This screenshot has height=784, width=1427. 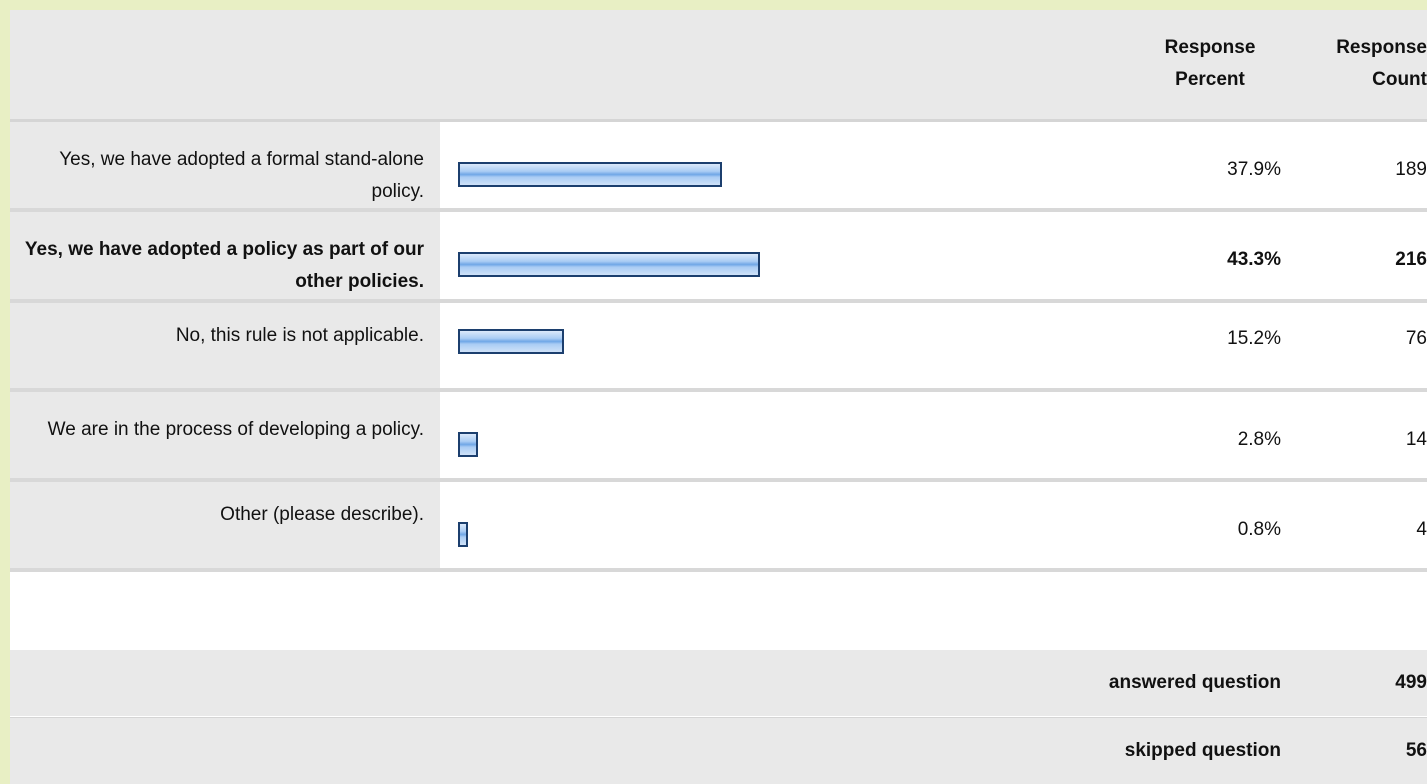 What do you see at coordinates (1254, 338) in the screenshot?
I see `response-percent: 15.2%` at bounding box center [1254, 338].